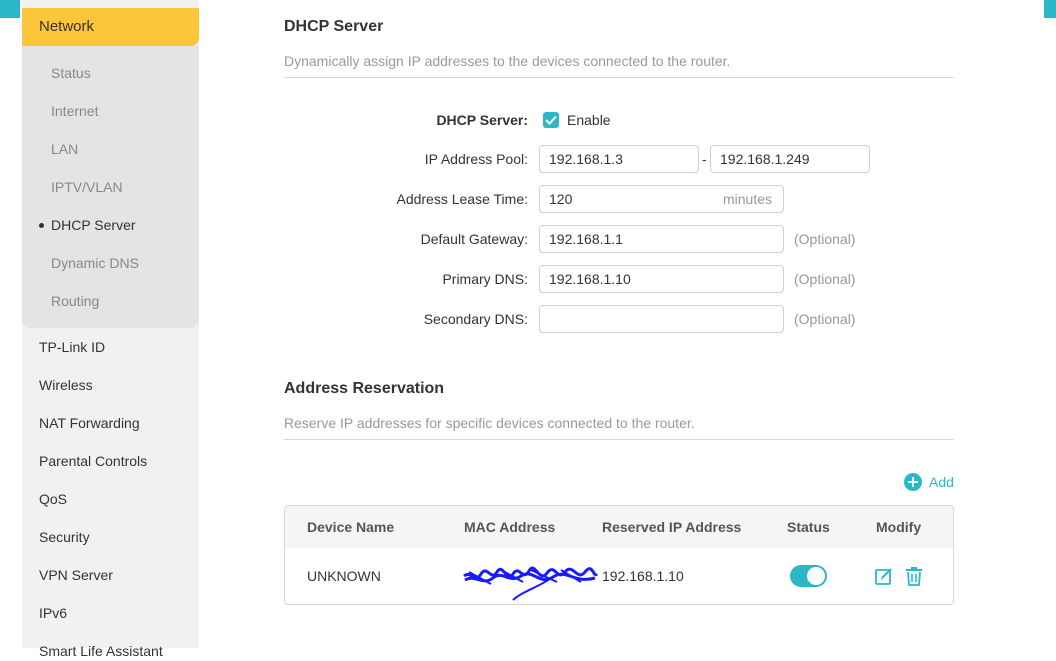 This screenshot has height=661, width=1056. I want to click on dhcp-enable-checkbox, so click(551, 120).